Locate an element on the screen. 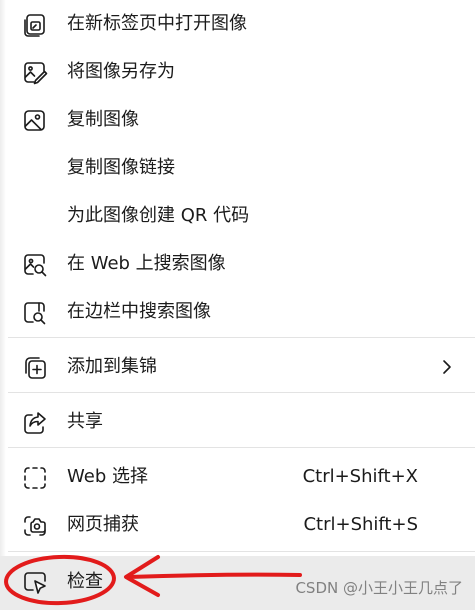 Image resolution: width=475 pixels, height=610 pixels. web-select-icon is located at coordinates (35, 478).